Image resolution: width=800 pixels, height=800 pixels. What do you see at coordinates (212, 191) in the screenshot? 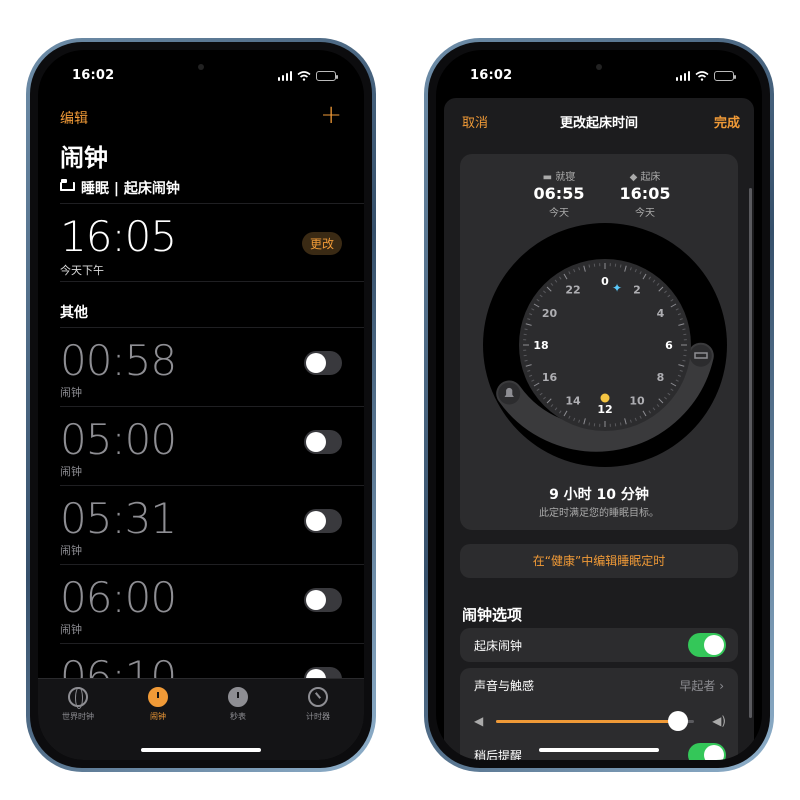
I see `sleep-section-header: 睡眠 | 起床闹钟` at bounding box center [212, 191].